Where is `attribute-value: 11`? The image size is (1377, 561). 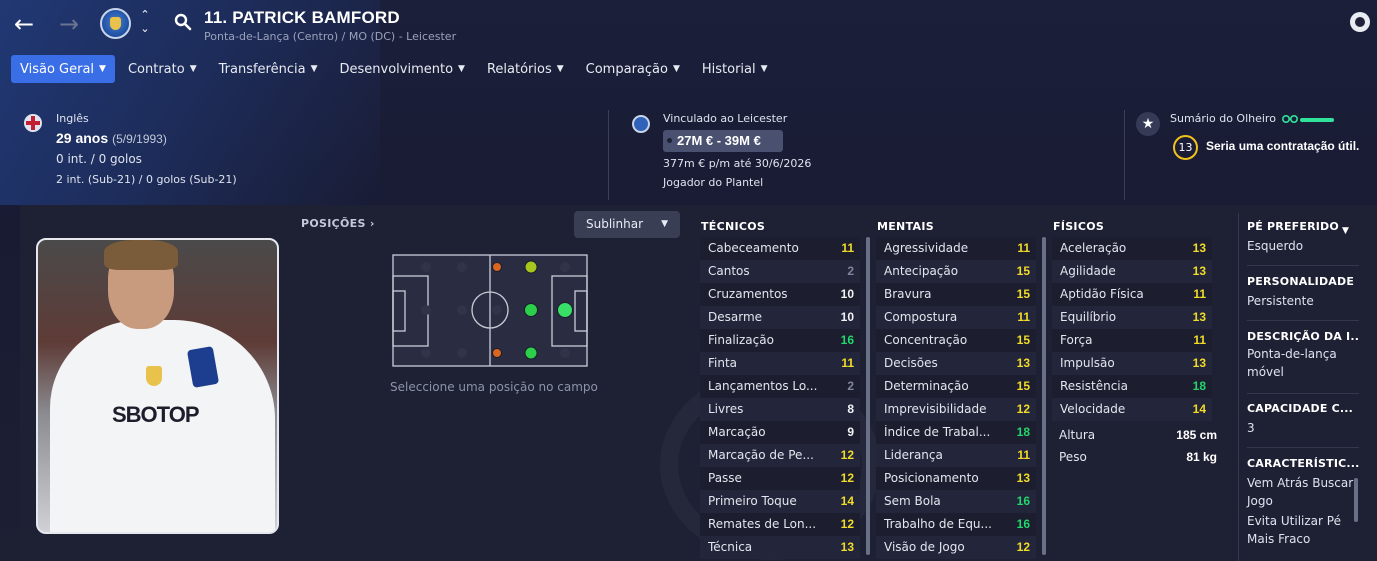
attribute-value: 11 is located at coordinates (1023, 317).